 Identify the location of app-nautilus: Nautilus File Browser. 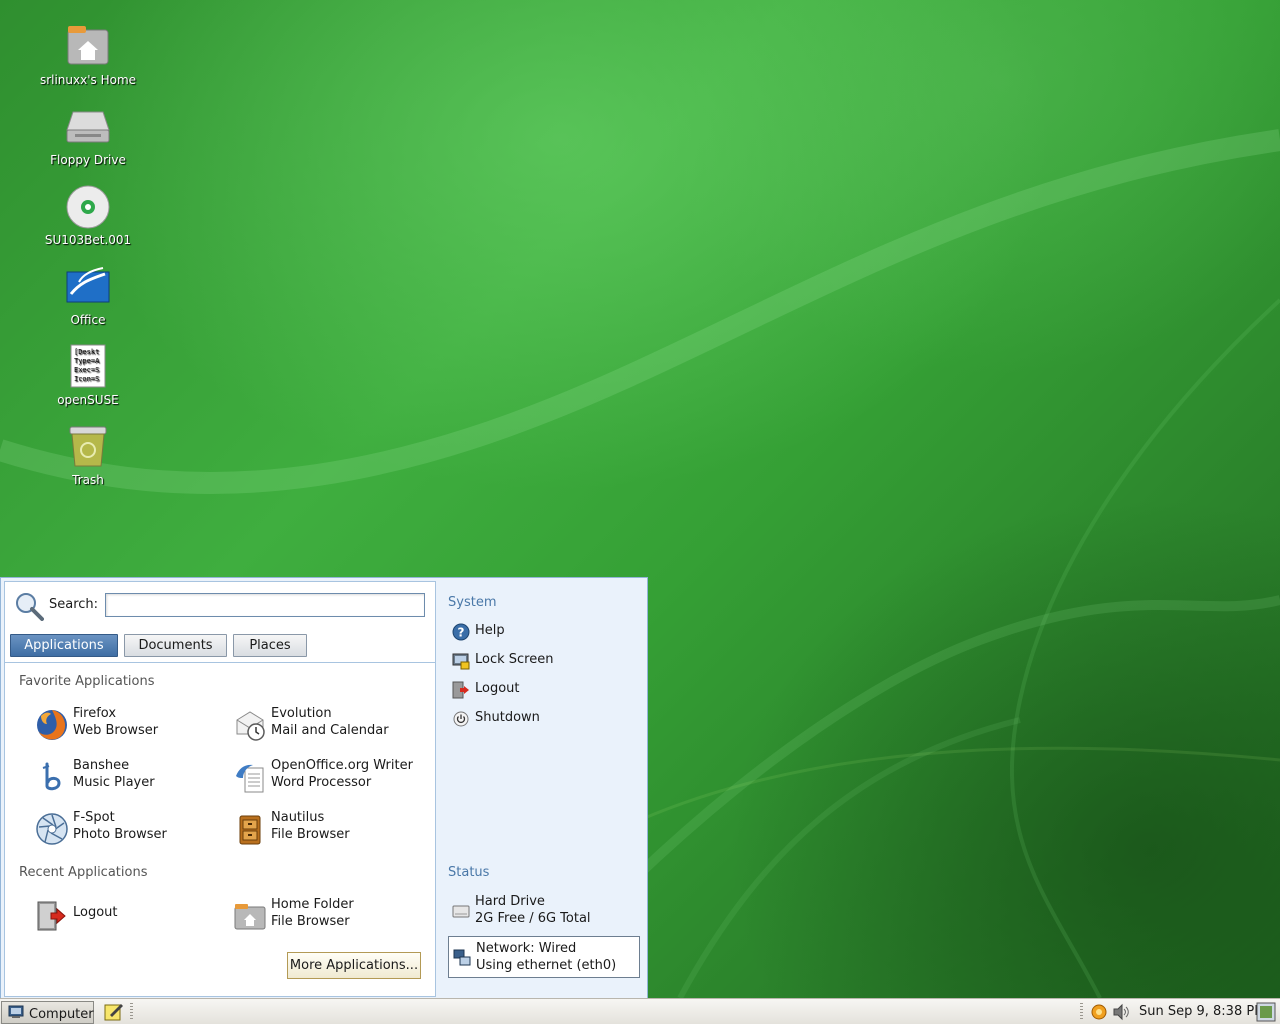
(331, 829).